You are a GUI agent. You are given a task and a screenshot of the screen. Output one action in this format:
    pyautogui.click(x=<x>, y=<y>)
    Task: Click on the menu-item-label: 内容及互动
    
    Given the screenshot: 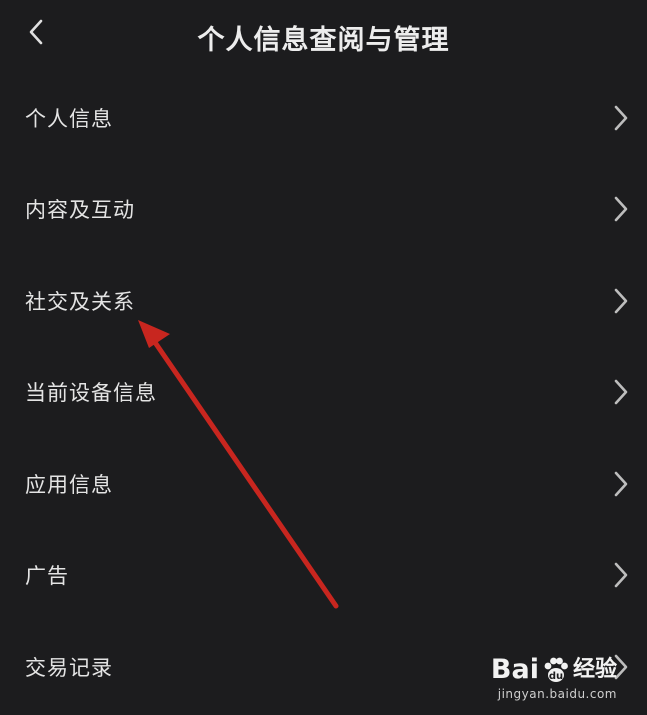 What is the action you would take?
    pyautogui.click(x=80, y=210)
    